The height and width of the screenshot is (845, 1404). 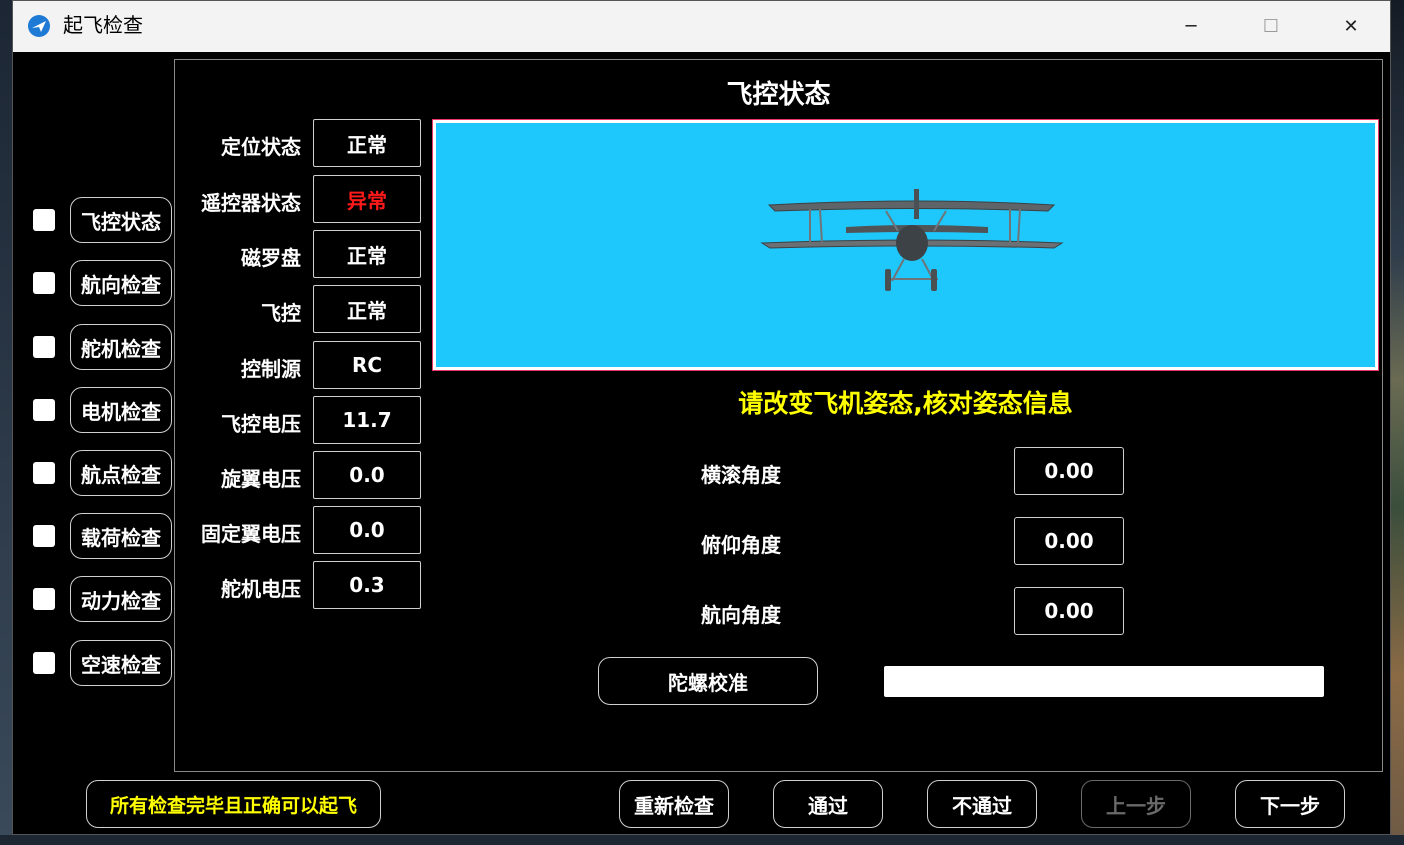 What do you see at coordinates (778, 95) in the screenshot?
I see `panel-title: 飞控状态` at bounding box center [778, 95].